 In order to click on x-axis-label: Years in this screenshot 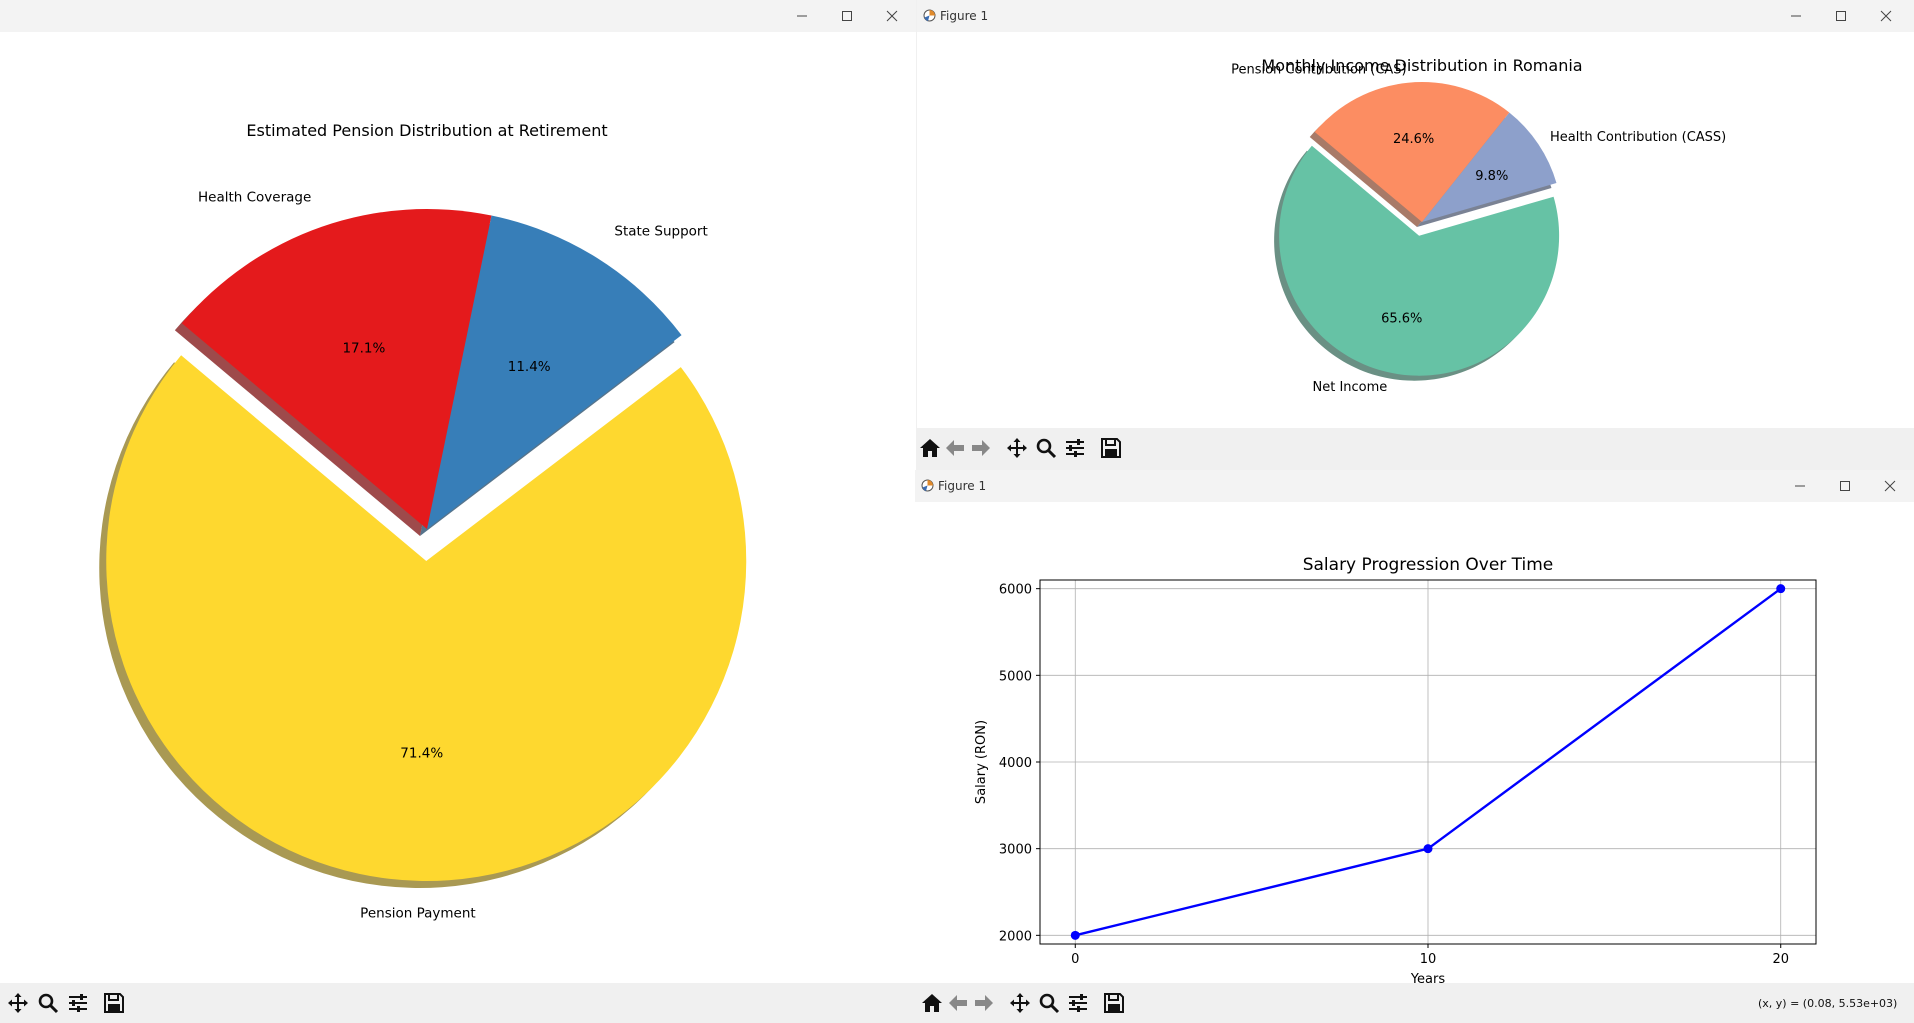, I will do `click(1428, 977)`.